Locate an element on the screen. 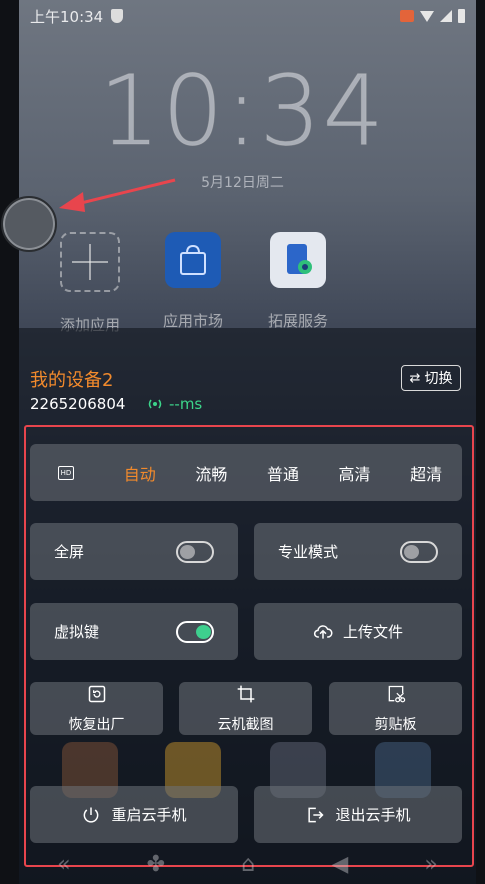  factory-reset-button: 恢复出厂 is located at coordinates (96, 708).